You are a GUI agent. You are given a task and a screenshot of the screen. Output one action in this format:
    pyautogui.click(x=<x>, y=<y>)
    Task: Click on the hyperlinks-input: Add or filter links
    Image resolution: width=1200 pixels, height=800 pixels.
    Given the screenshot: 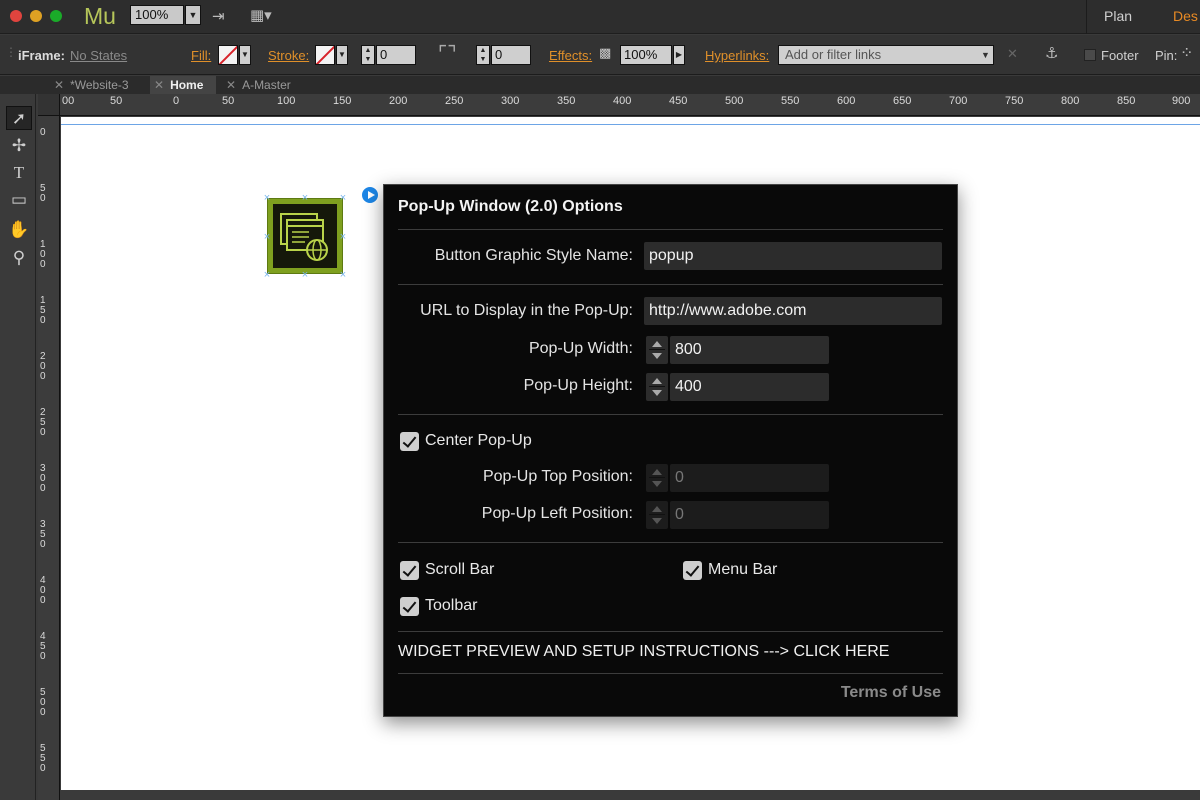 What is the action you would take?
    pyautogui.click(x=886, y=55)
    